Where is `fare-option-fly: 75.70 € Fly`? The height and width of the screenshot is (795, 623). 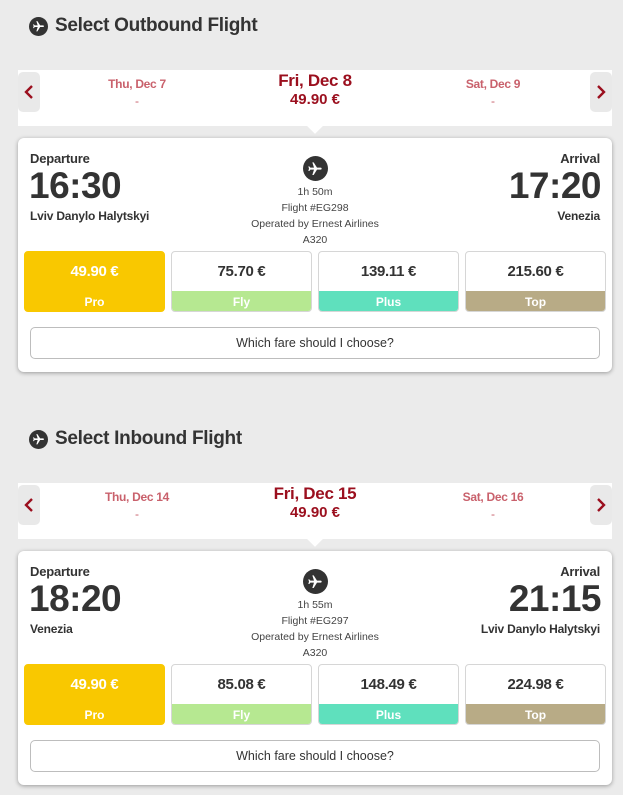
fare-option-fly: 75.70 € Fly is located at coordinates (241, 281).